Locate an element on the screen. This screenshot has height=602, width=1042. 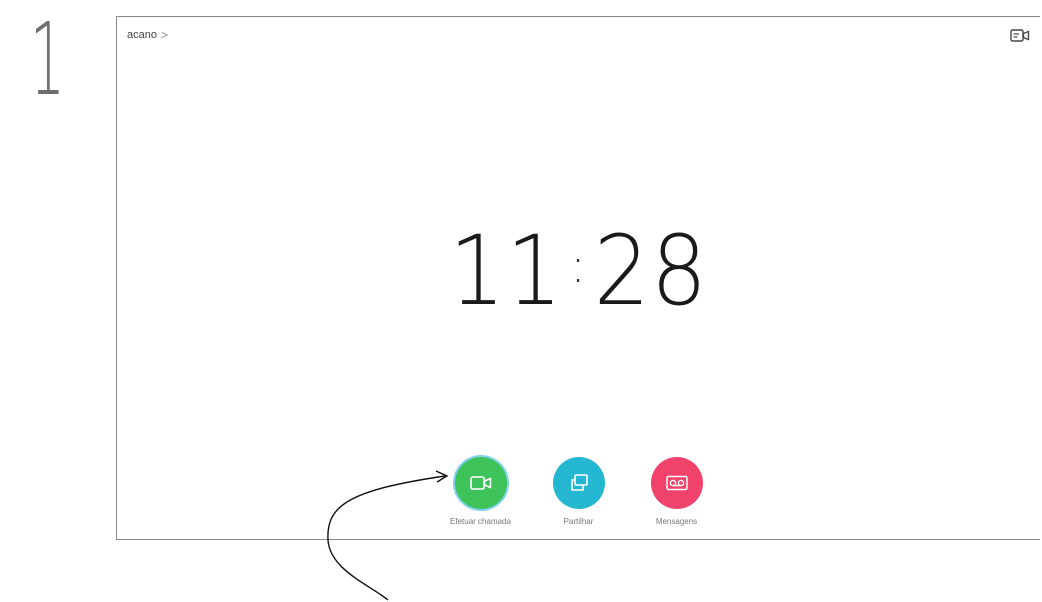
call-button: Efetuar chamada is located at coordinates (481, 491).